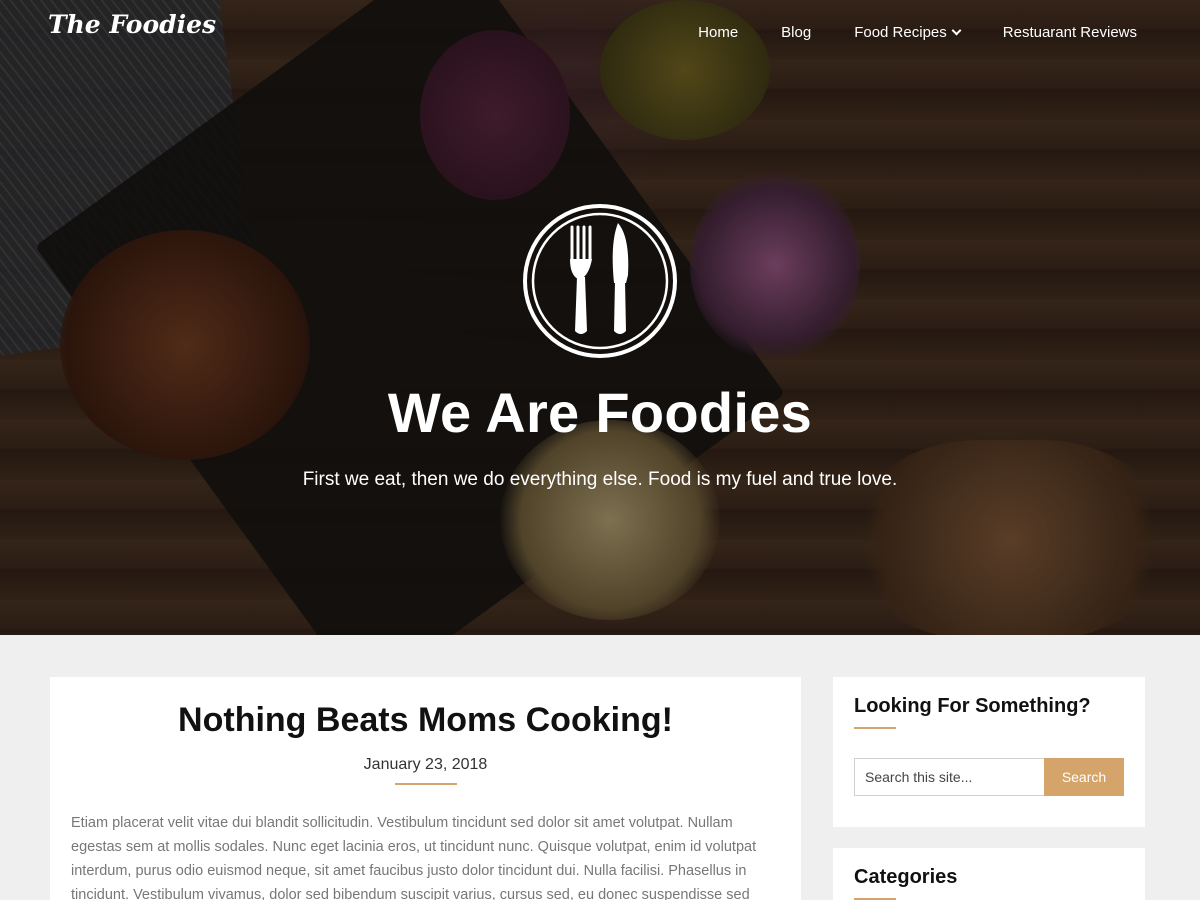 This screenshot has width=1200, height=900. What do you see at coordinates (1084, 777) in the screenshot?
I see `search-button: Search` at bounding box center [1084, 777].